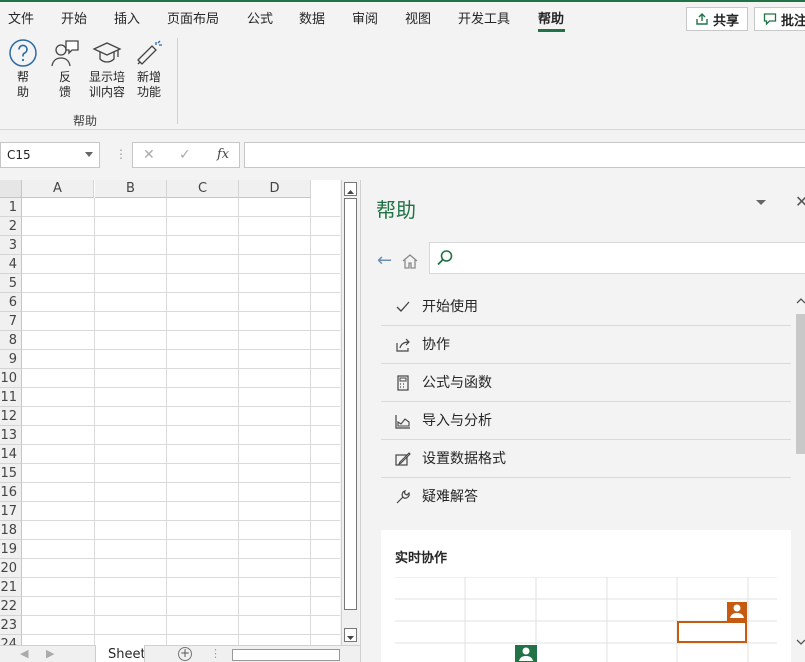  I want to click on row-header-8: 8, so click(11, 340).